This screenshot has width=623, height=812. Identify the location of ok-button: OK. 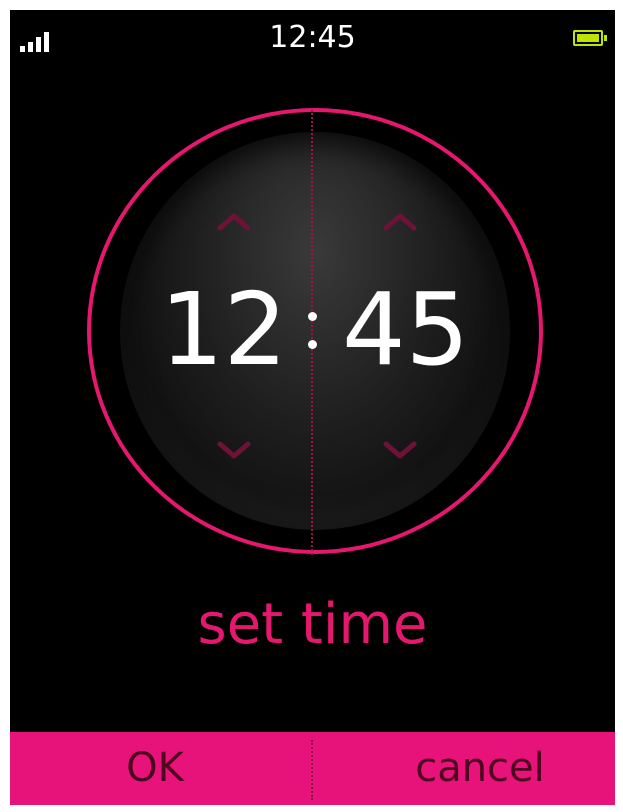
(155, 768).